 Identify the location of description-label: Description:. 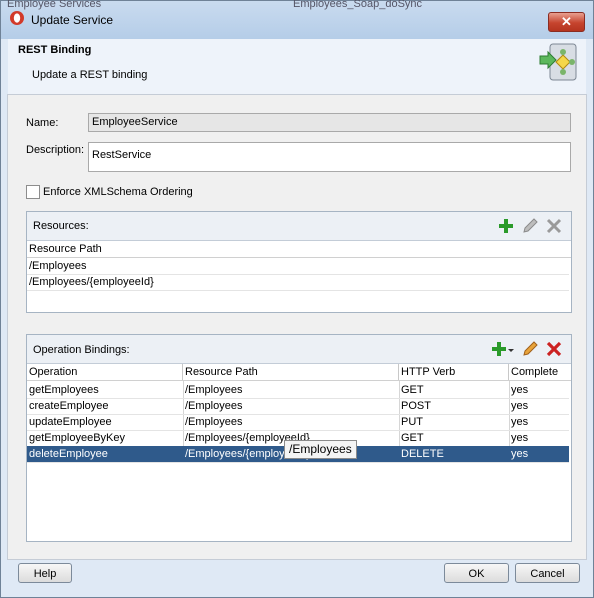
(55, 150).